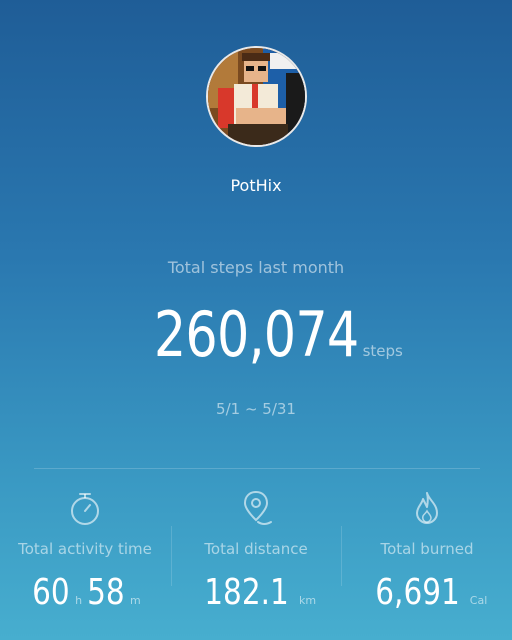 The height and width of the screenshot is (640, 512). I want to click on distance-value: 182.1, so click(246, 592).